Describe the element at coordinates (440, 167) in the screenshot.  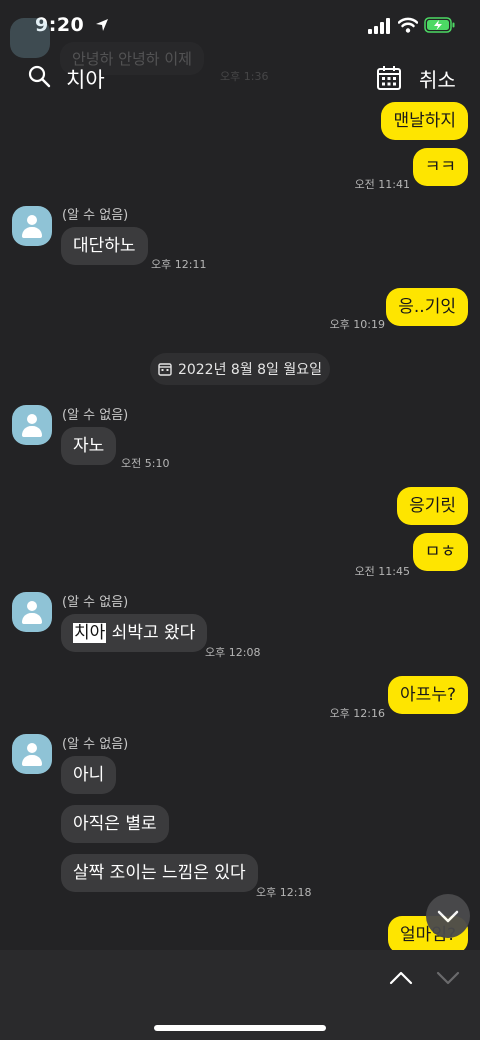
I see `sent-message: ㅋㅋ` at that location.